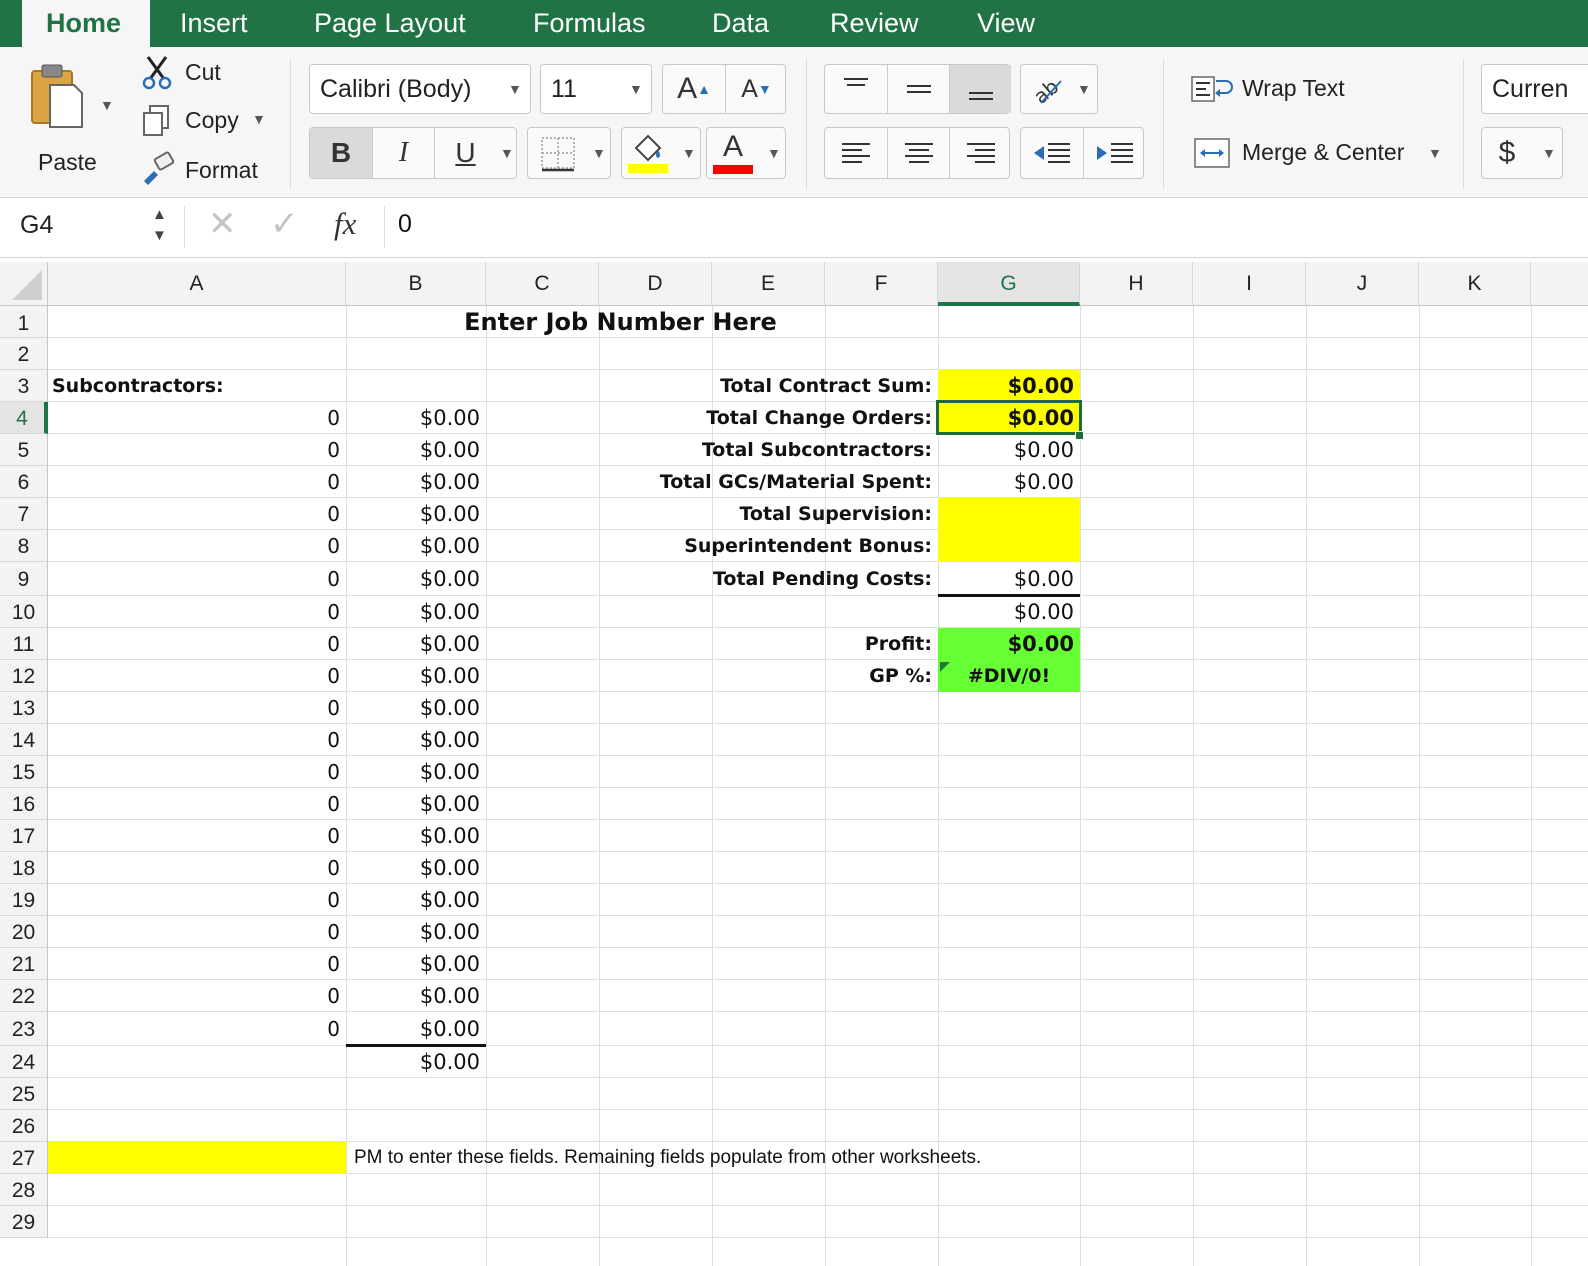 Image resolution: width=1588 pixels, height=1266 pixels. What do you see at coordinates (1114, 153) in the screenshot?
I see `increase-indent-icon` at bounding box center [1114, 153].